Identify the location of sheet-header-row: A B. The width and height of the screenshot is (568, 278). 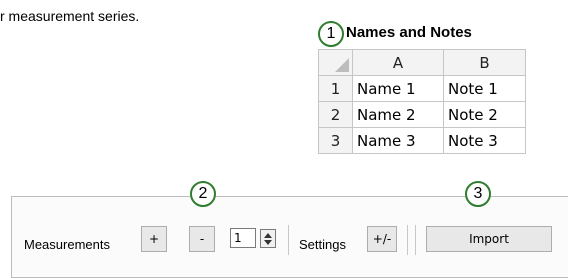
(422, 62).